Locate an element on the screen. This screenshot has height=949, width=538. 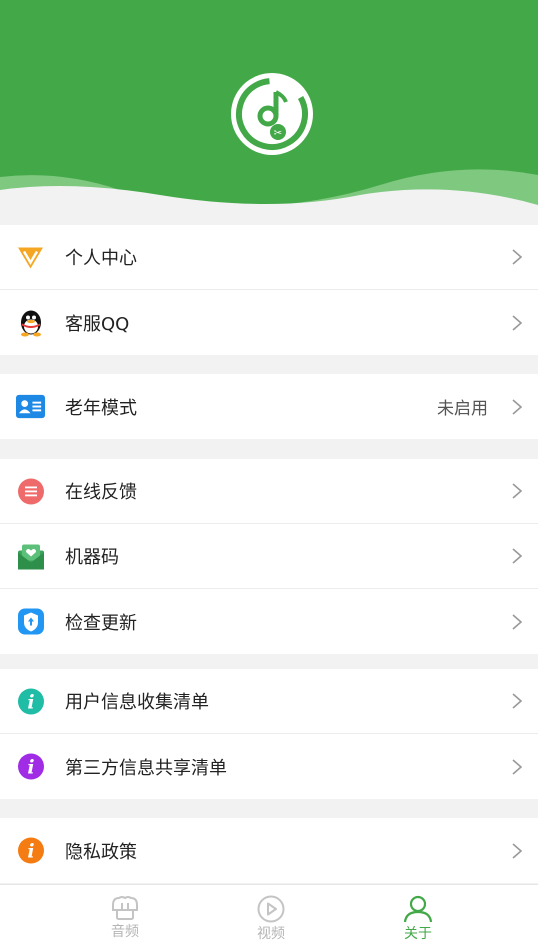
menu-item-label: 第三方信息共享清单 is located at coordinates (146, 768).